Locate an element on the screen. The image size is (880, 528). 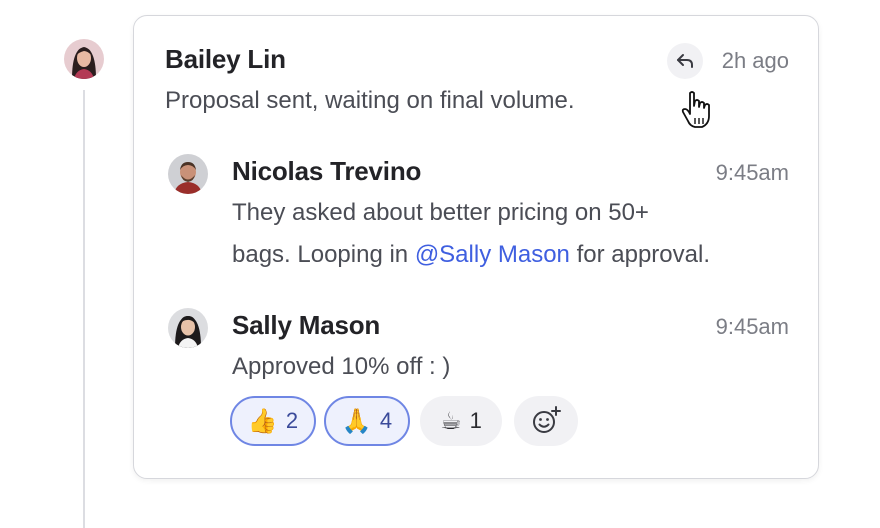
reply-author: Nicolas Trevino is located at coordinates (326, 171).